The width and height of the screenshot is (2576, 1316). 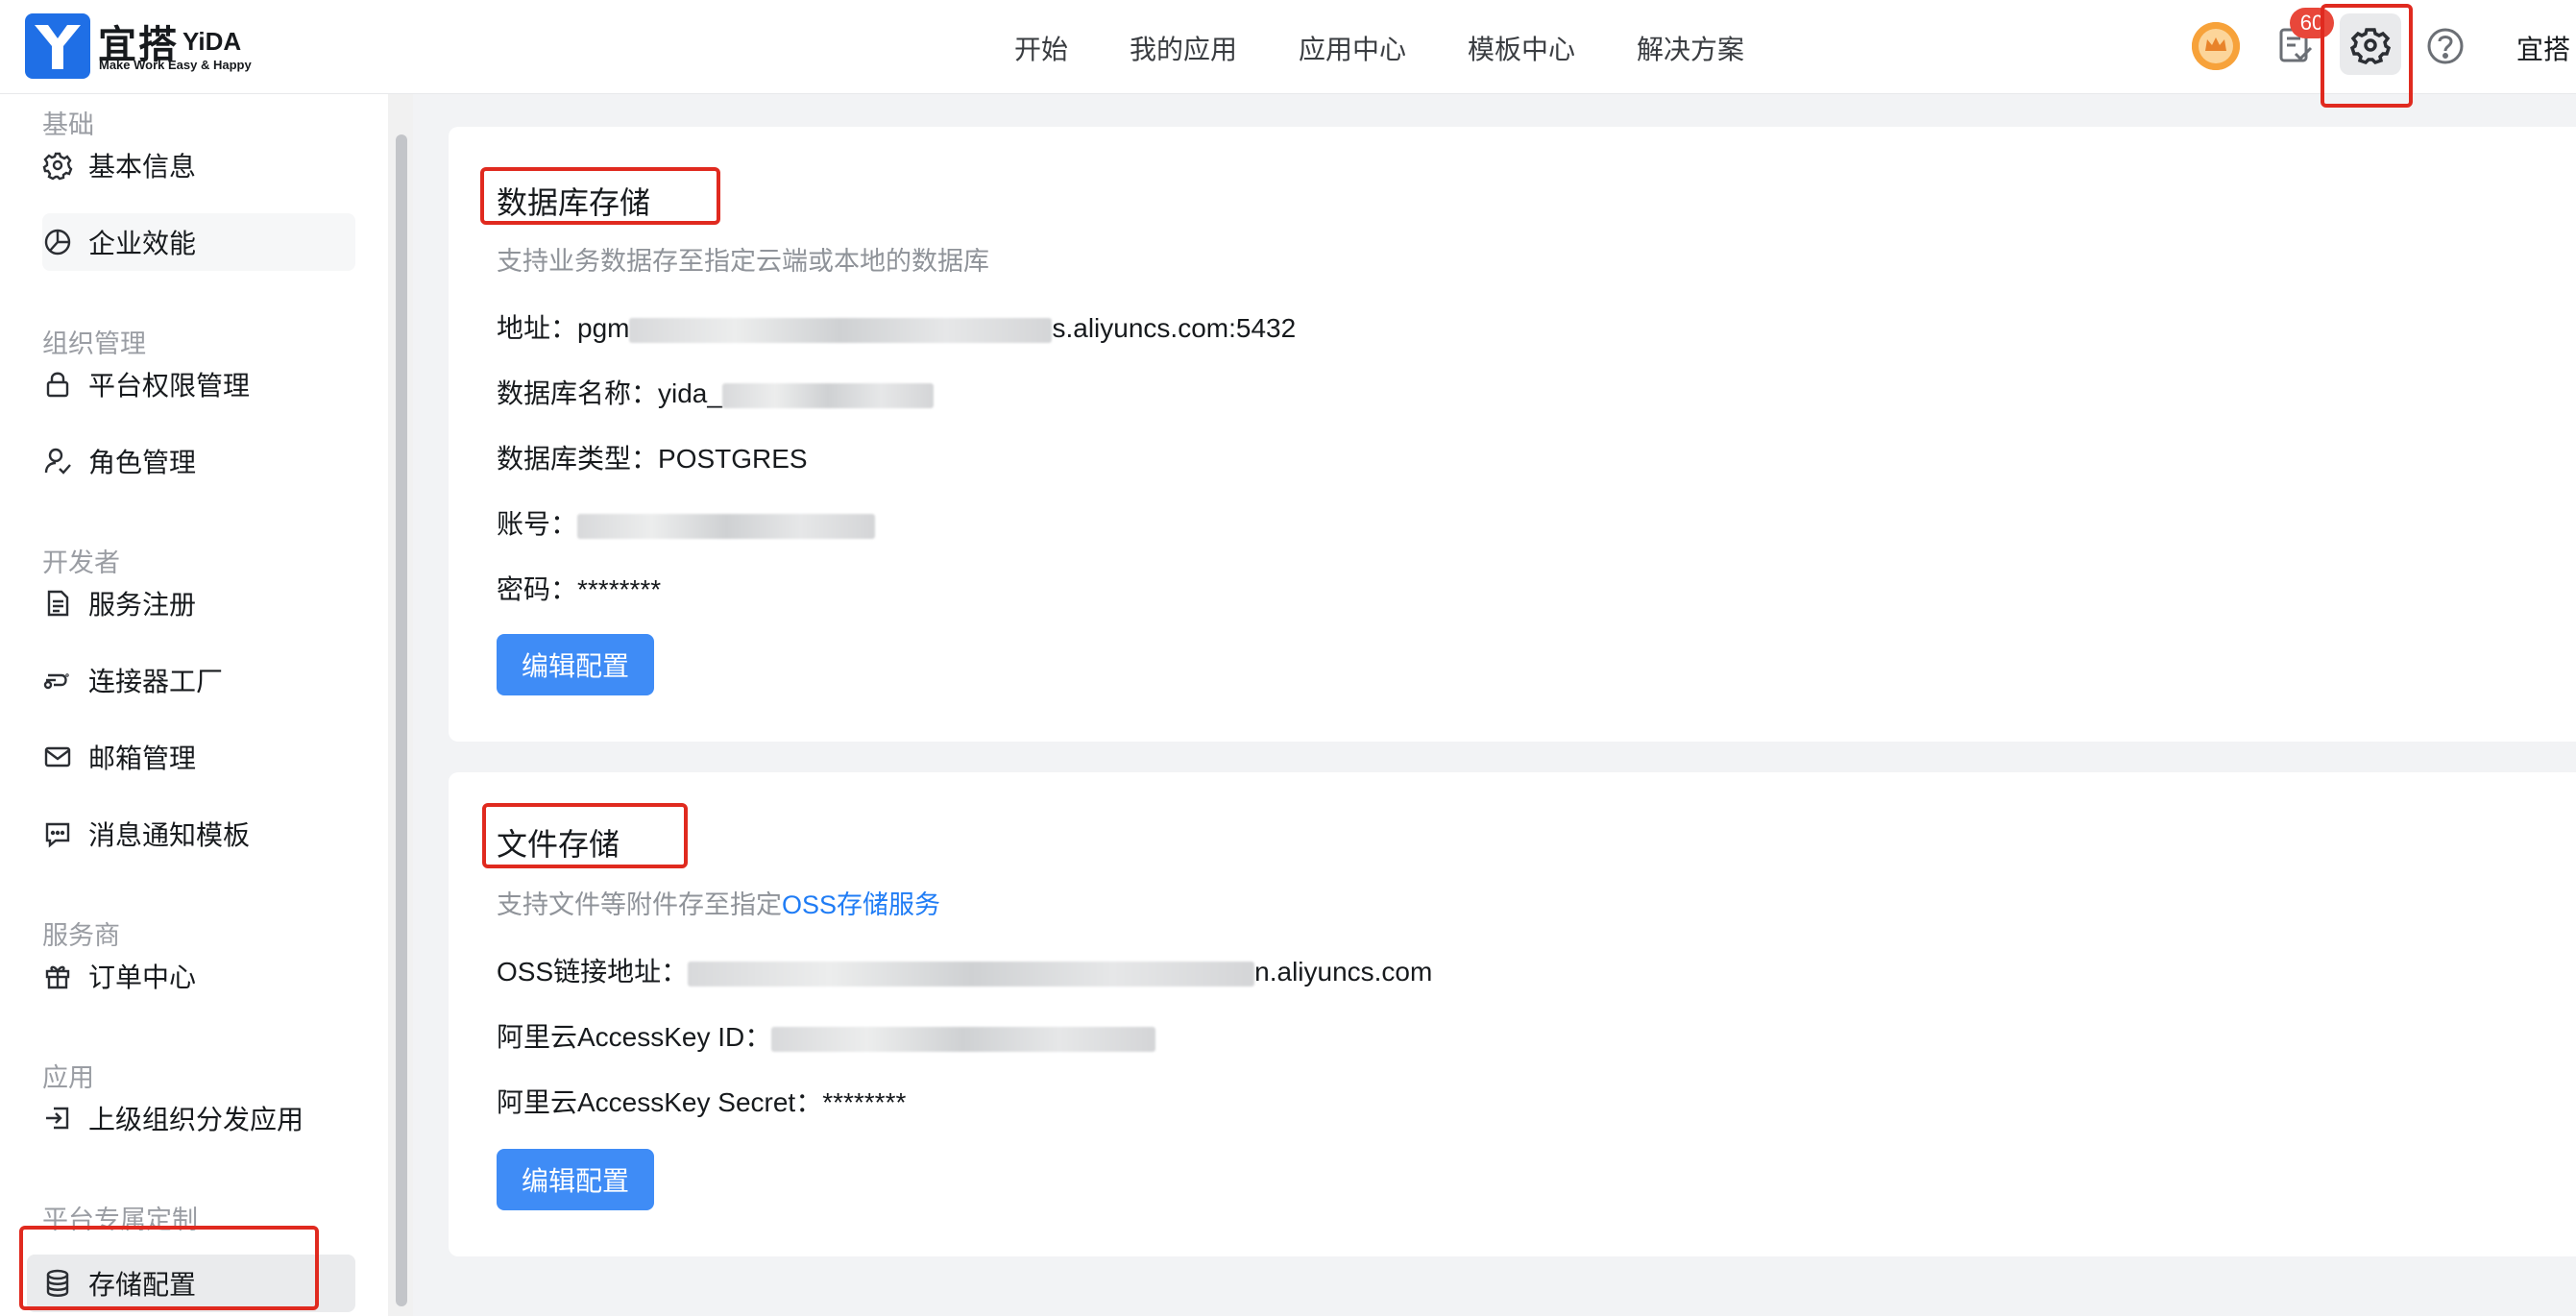 I want to click on sidebar-item-label: 平台权限管理, so click(x=170, y=386).